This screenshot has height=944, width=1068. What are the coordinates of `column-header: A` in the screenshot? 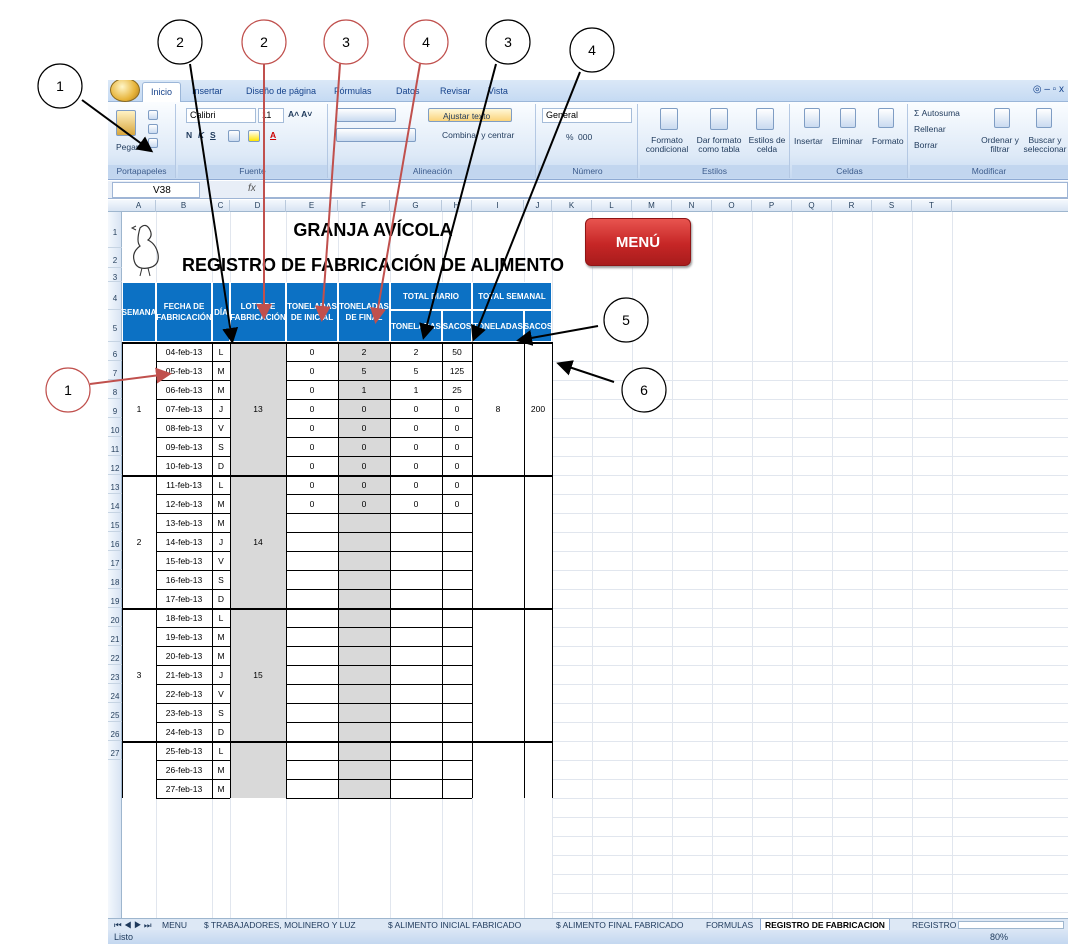 It's located at (139, 206).